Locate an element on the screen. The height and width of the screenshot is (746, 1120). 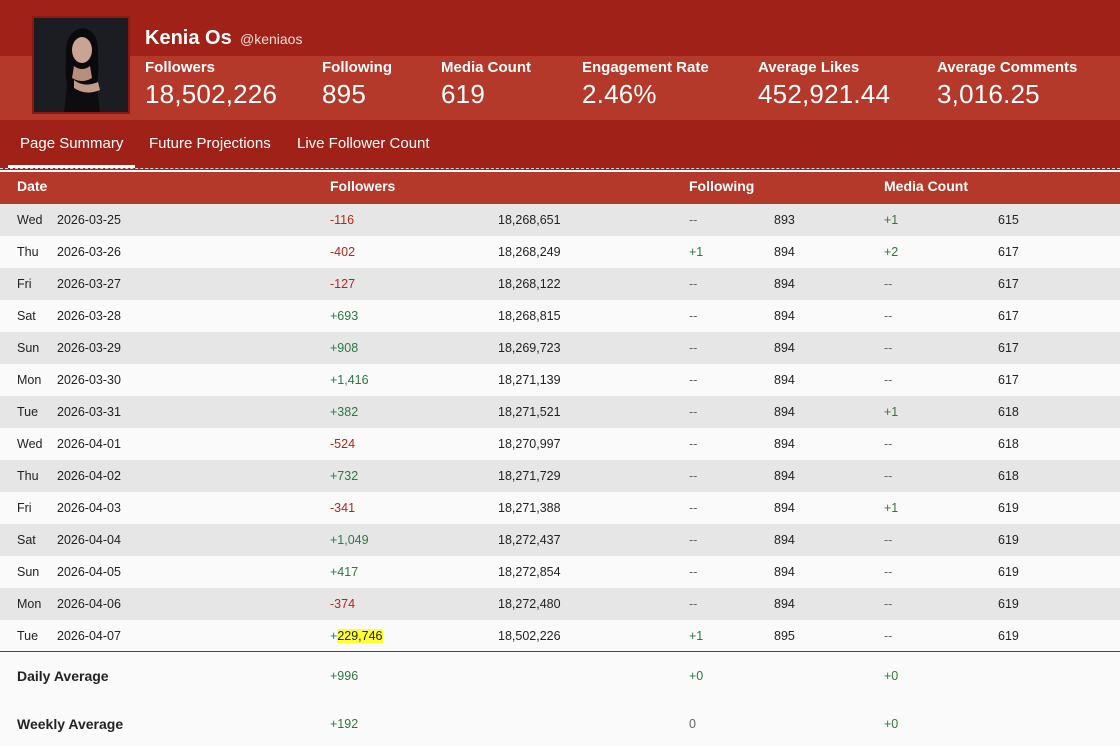
summary-following: 0 is located at coordinates (692, 724).